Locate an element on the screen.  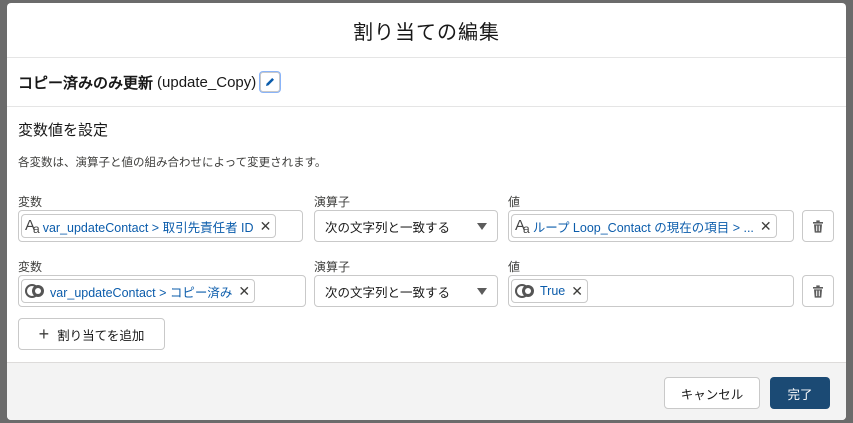
element-label: コピー済みのみ更新 is located at coordinates (86, 83).